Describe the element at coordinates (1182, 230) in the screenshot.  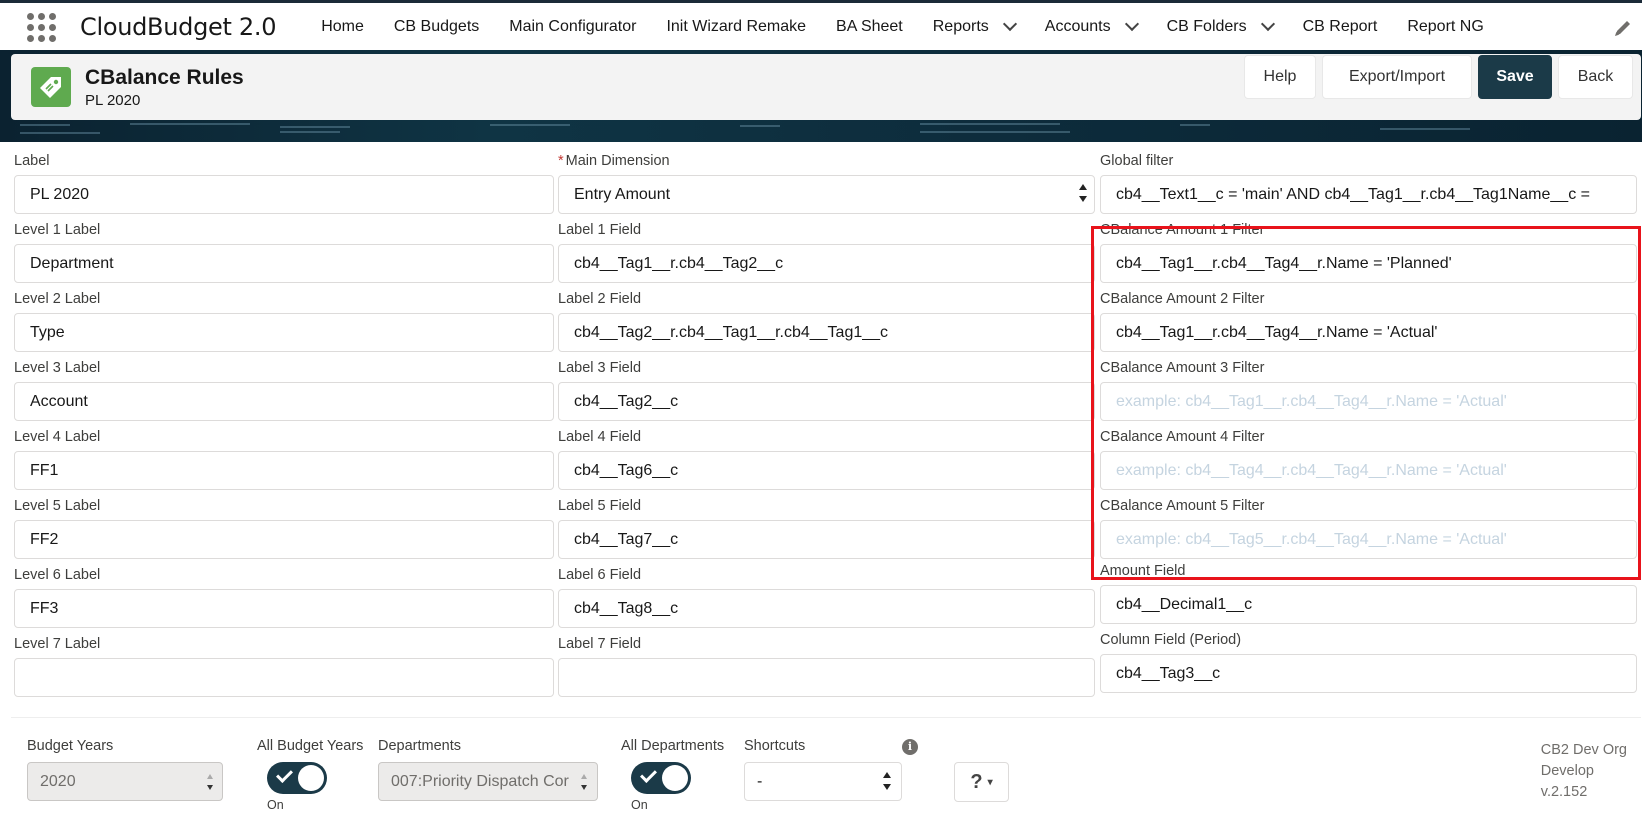
I see `cbalance-amount-1-filter-label: CBalance Amount 1 Filter` at that location.